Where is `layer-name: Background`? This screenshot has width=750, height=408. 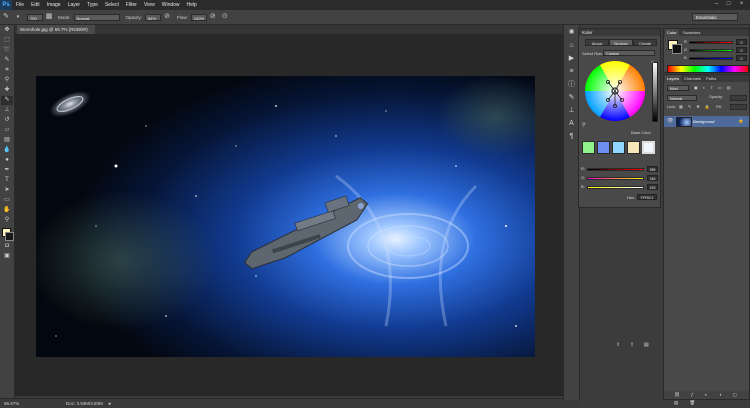
layer-name: Background is located at coordinates (703, 121).